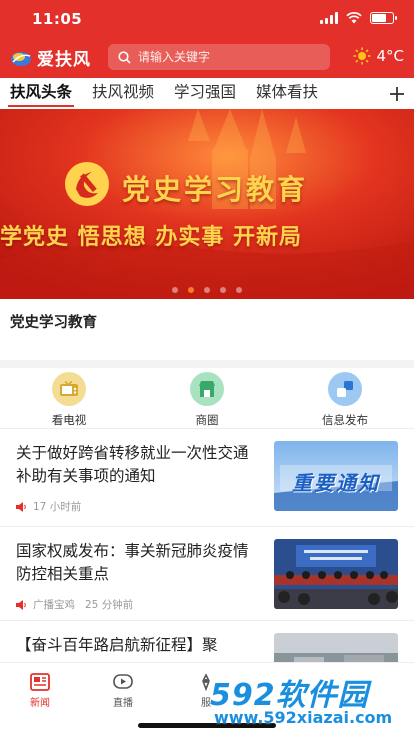 The height and width of the screenshot is (736, 414). I want to click on live-icon, so click(123, 681).